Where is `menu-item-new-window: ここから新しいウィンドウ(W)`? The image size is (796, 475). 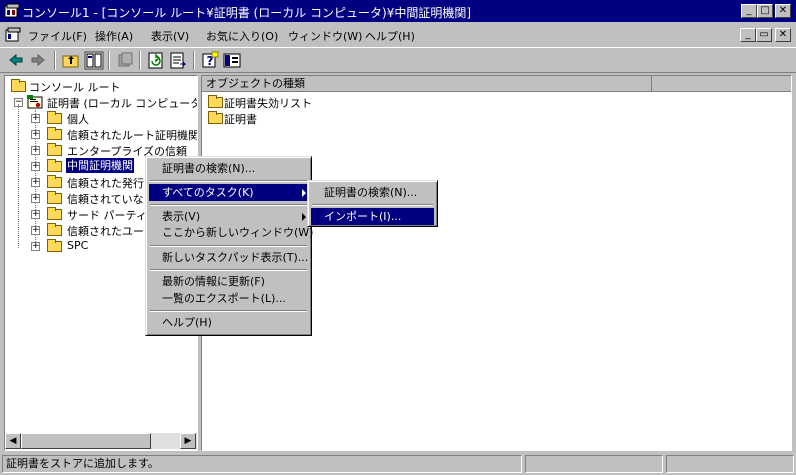 menu-item-new-window: ここから新しいウィンドウ(W) is located at coordinates (231, 232).